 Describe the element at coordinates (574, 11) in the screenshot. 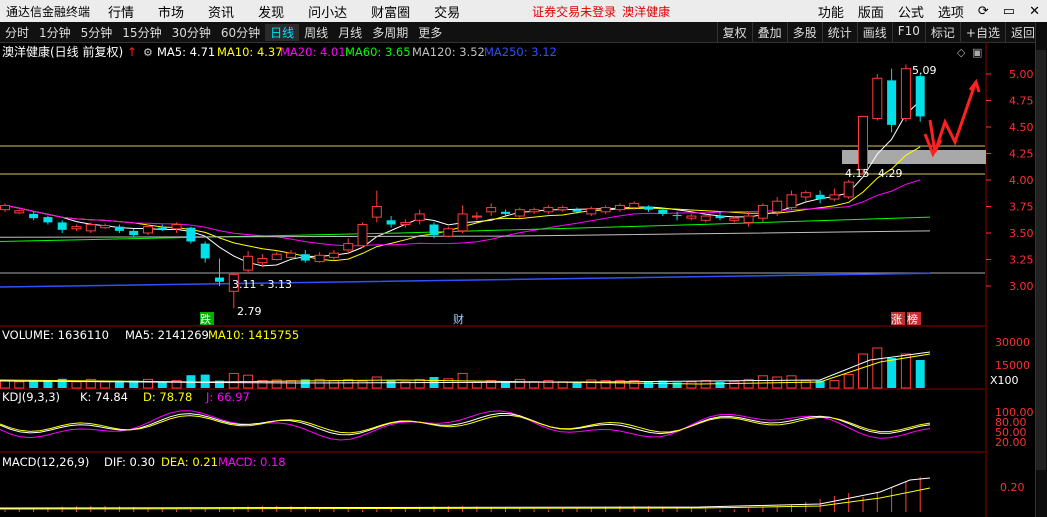

I see `login-warning: 证券交易未登录` at that location.